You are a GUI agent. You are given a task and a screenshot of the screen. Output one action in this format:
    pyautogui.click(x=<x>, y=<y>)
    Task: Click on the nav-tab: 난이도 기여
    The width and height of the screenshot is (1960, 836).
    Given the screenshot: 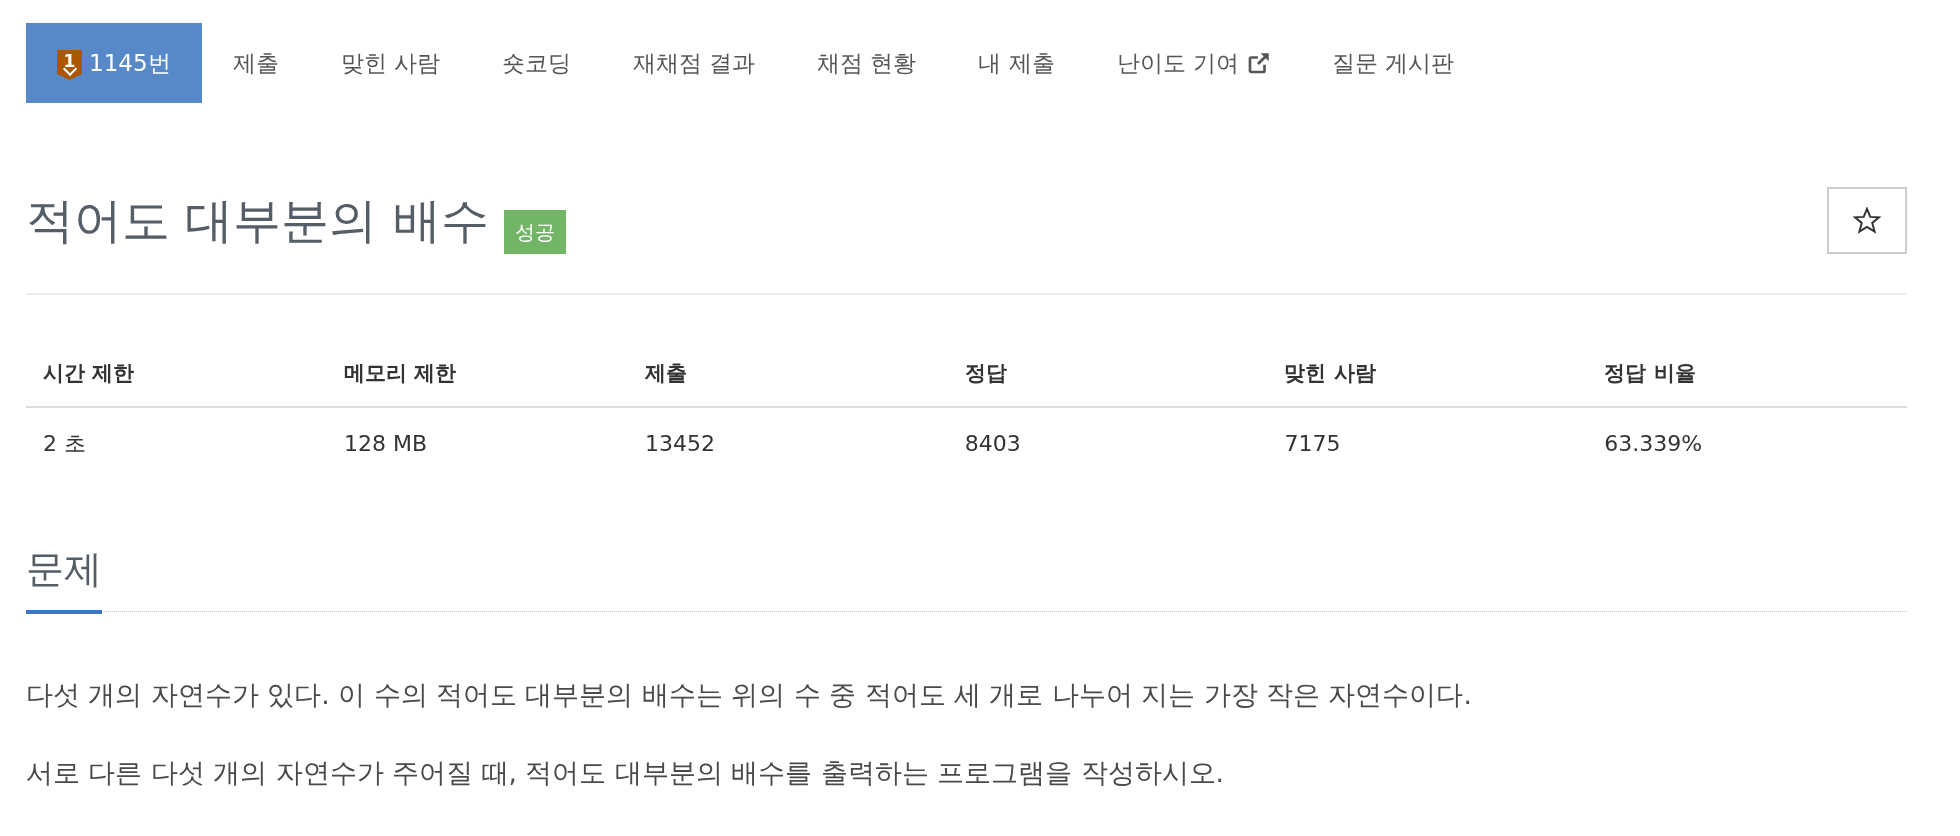 What is the action you would take?
    pyautogui.click(x=1193, y=63)
    